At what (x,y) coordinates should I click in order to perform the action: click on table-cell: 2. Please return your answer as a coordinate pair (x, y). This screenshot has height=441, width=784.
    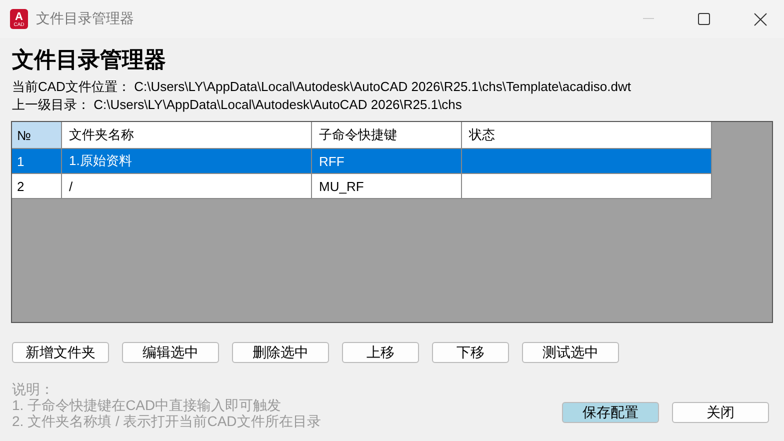
    Looking at the image, I should click on (37, 186).